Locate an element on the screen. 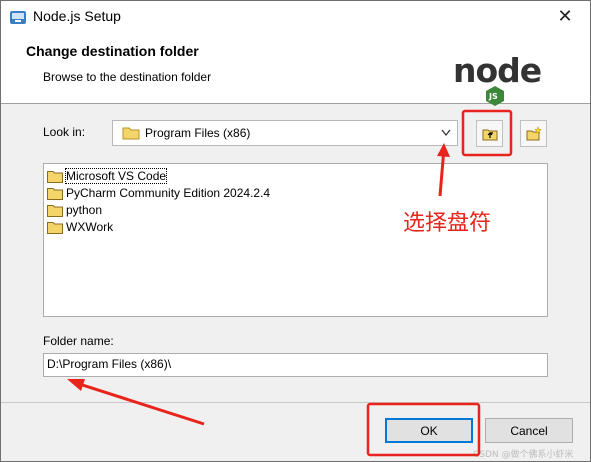 The image size is (591, 462). ok-button: OK is located at coordinates (429, 430).